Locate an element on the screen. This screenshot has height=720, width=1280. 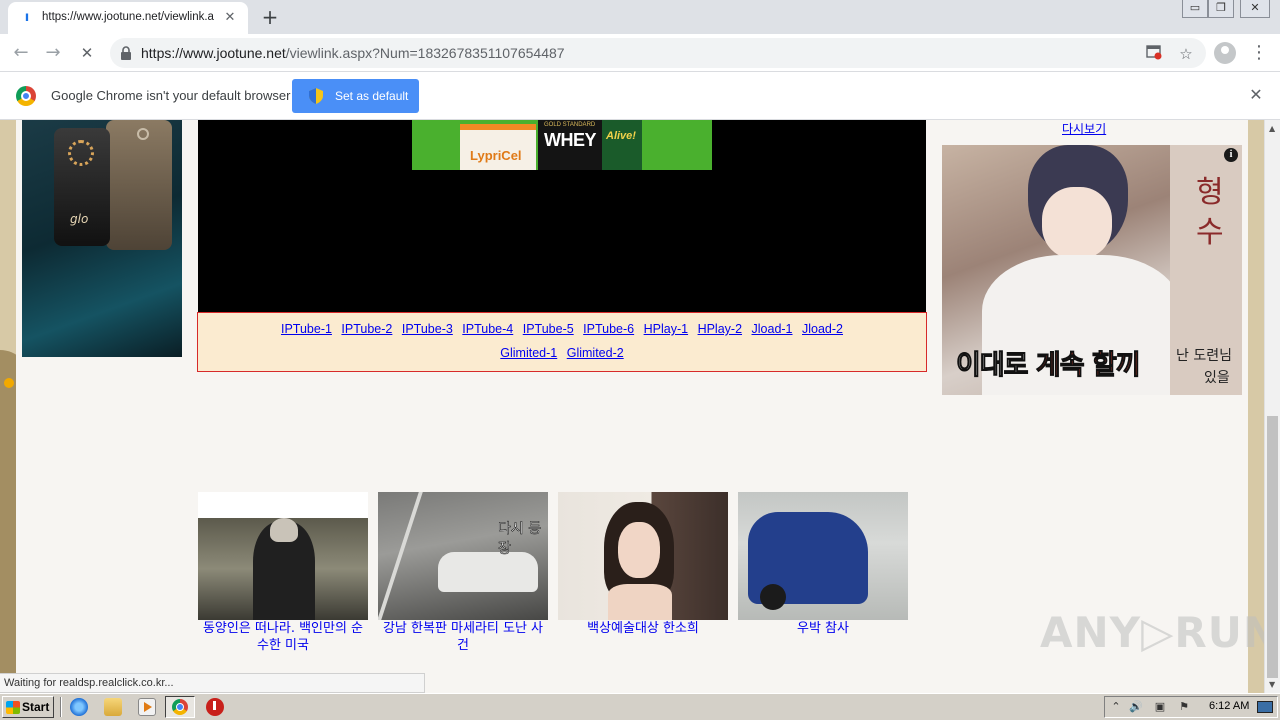
show-desktop-icon is located at coordinates (1265, 707).